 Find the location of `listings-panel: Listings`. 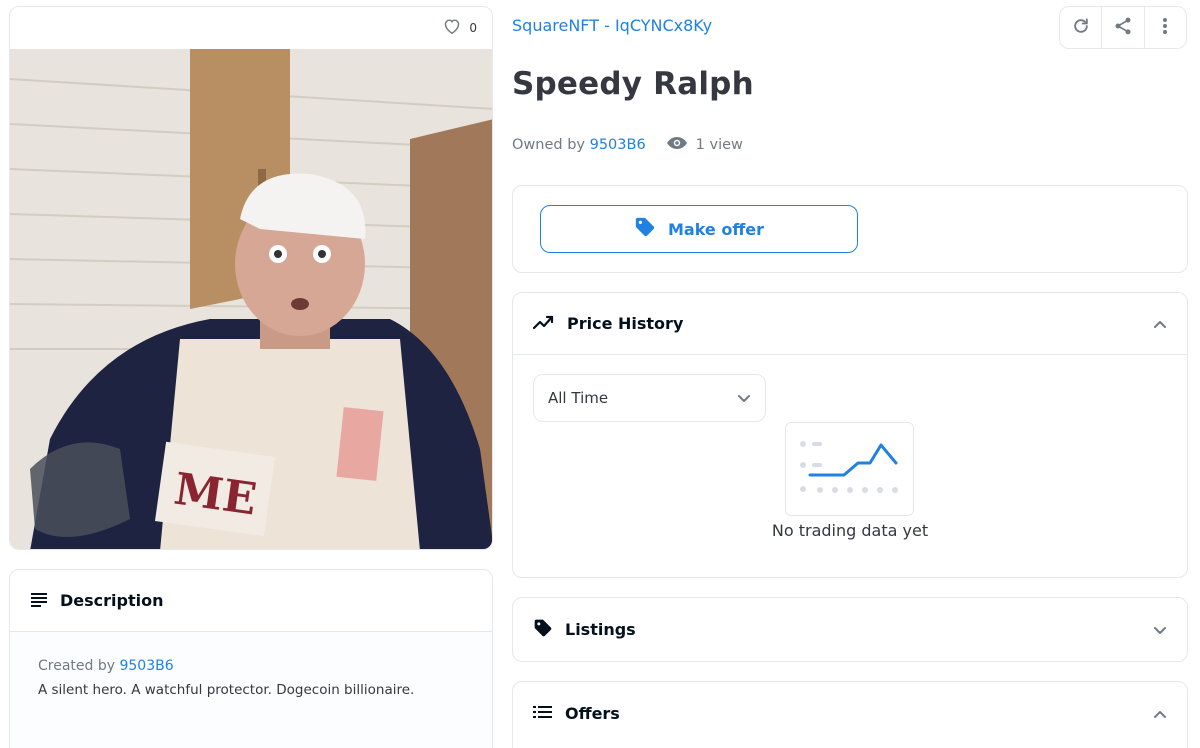

listings-panel: Listings is located at coordinates (850, 629).